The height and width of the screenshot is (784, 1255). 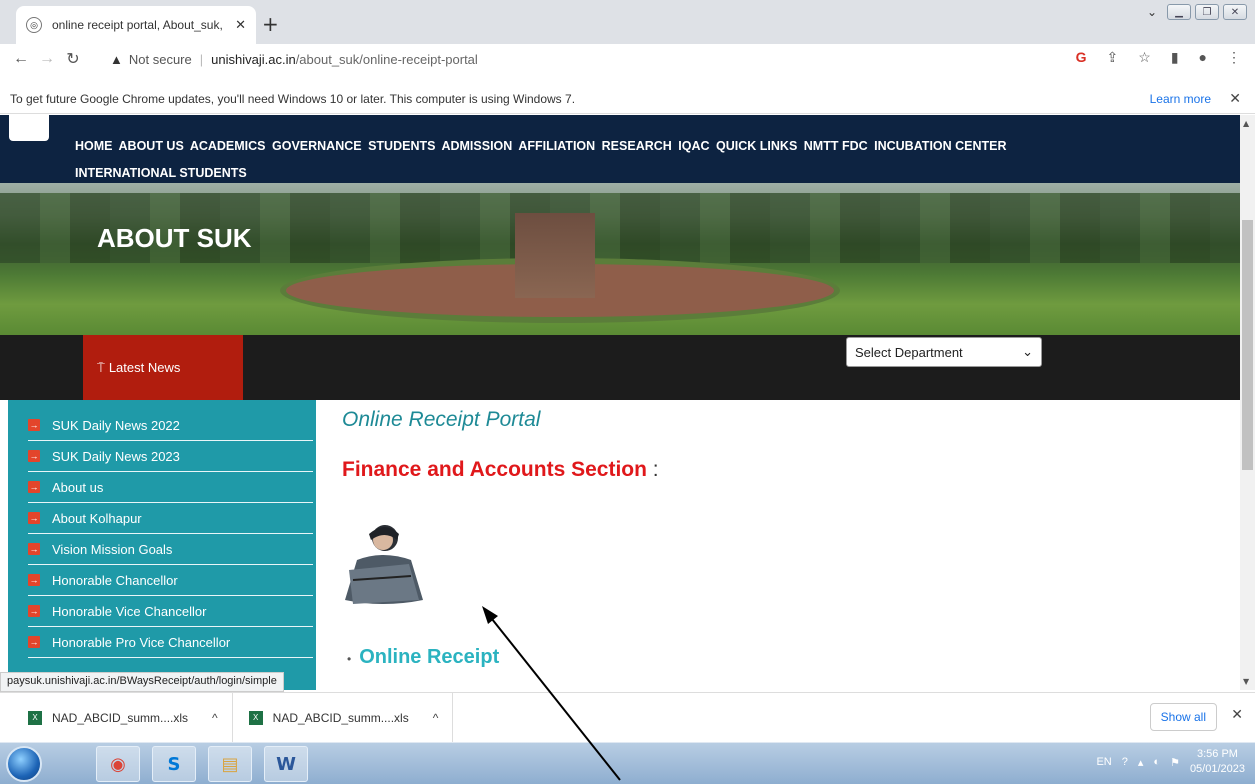 I want to click on tray-expand-icon: ▴, so click(x=1141, y=762).